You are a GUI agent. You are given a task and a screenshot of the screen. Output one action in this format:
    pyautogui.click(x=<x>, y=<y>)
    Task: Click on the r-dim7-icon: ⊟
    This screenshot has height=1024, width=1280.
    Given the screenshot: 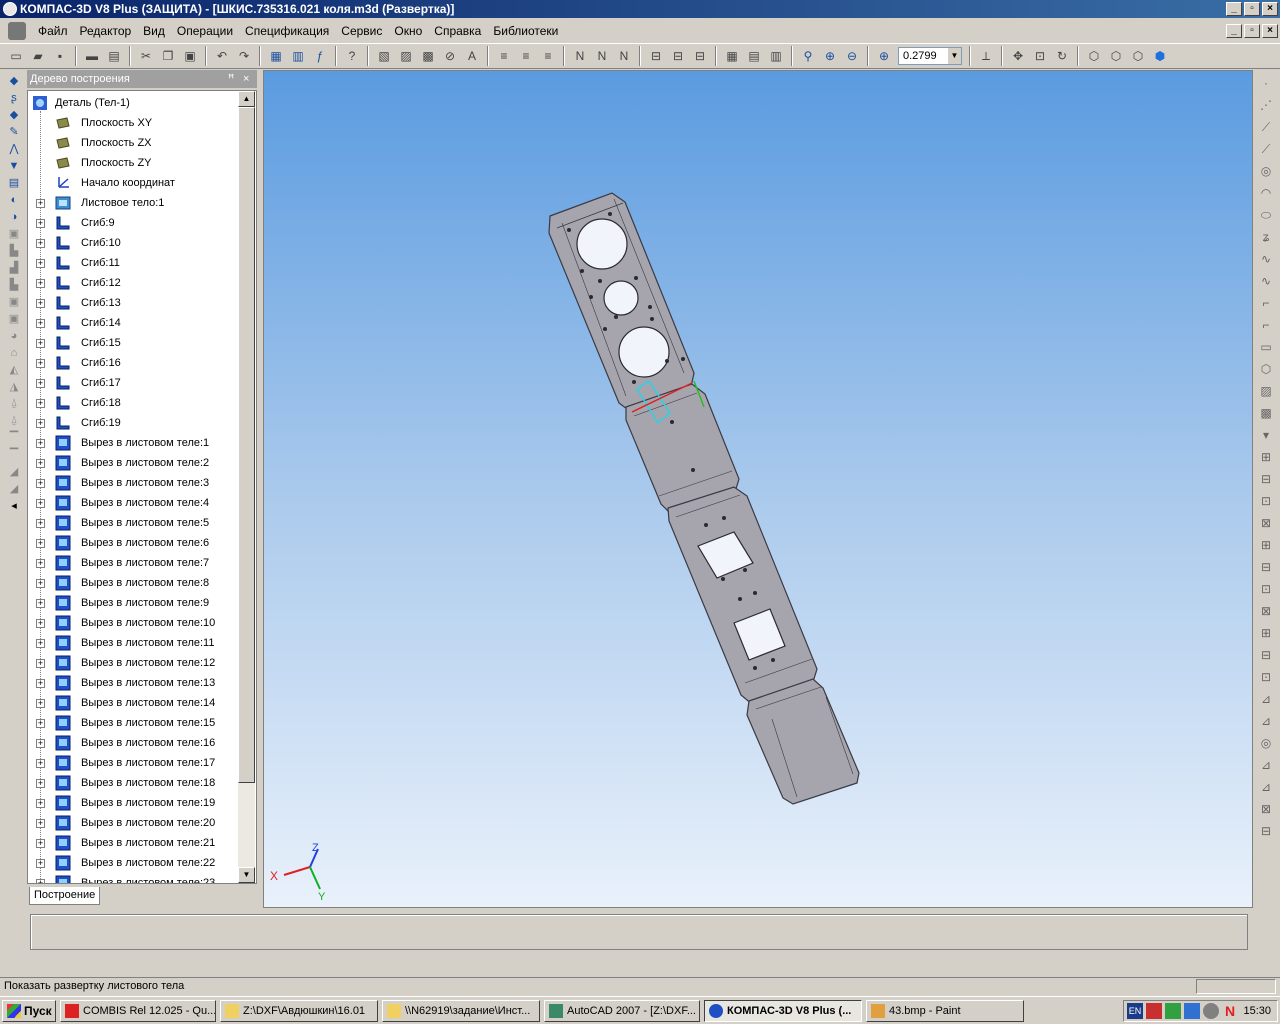 What is the action you would take?
    pyautogui.click(x=1266, y=831)
    